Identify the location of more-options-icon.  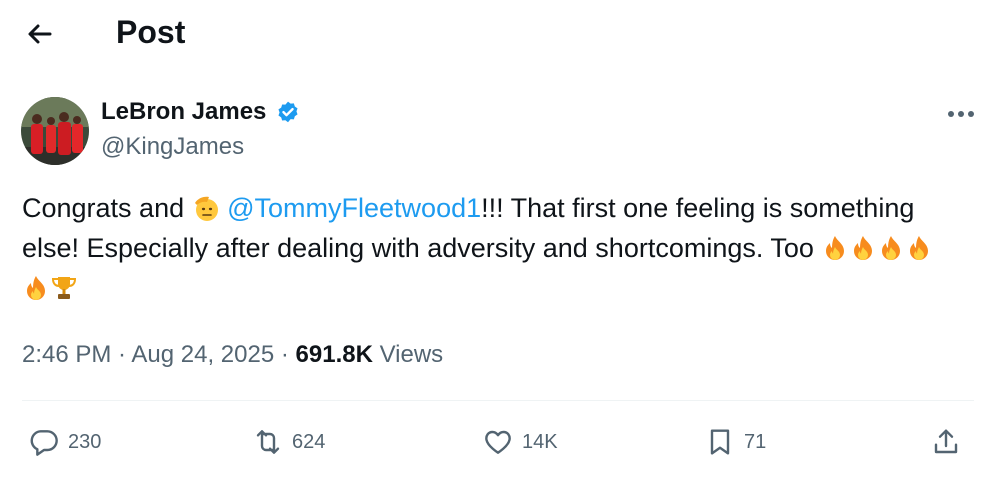
(961, 114).